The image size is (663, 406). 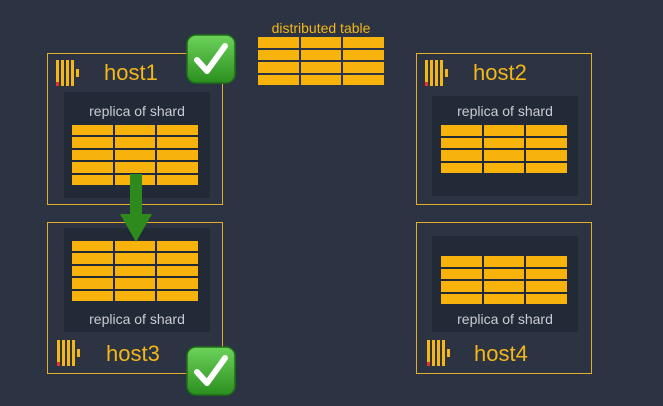 I want to click on distributed-table-label: distributed table, so click(x=321, y=28).